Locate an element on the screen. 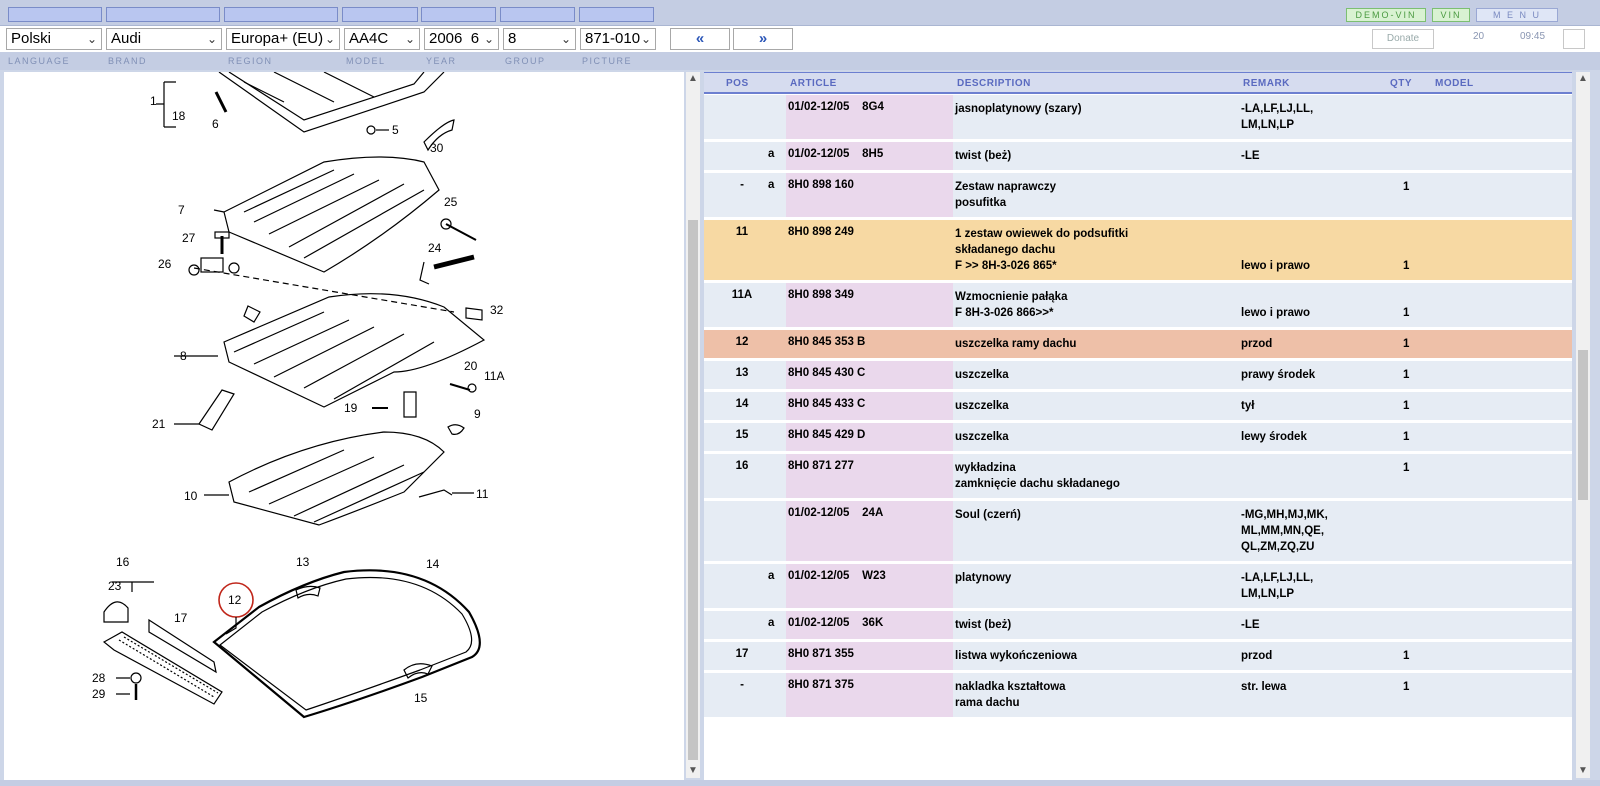 Image resolution: width=1600 pixels, height=786 pixels. diagram-scrollbar: ▲ ▼ is located at coordinates (693, 425).